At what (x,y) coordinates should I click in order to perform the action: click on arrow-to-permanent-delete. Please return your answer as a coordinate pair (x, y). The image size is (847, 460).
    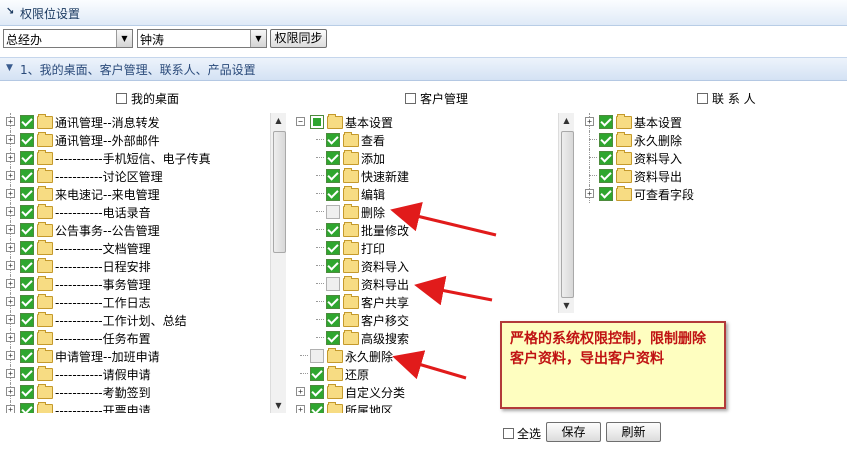
    Looking at the image, I should click on (429, 365).